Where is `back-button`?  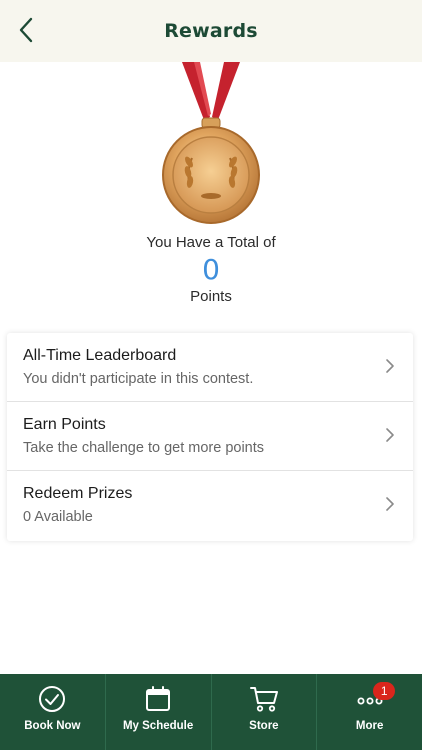
back-button is located at coordinates (26, 30).